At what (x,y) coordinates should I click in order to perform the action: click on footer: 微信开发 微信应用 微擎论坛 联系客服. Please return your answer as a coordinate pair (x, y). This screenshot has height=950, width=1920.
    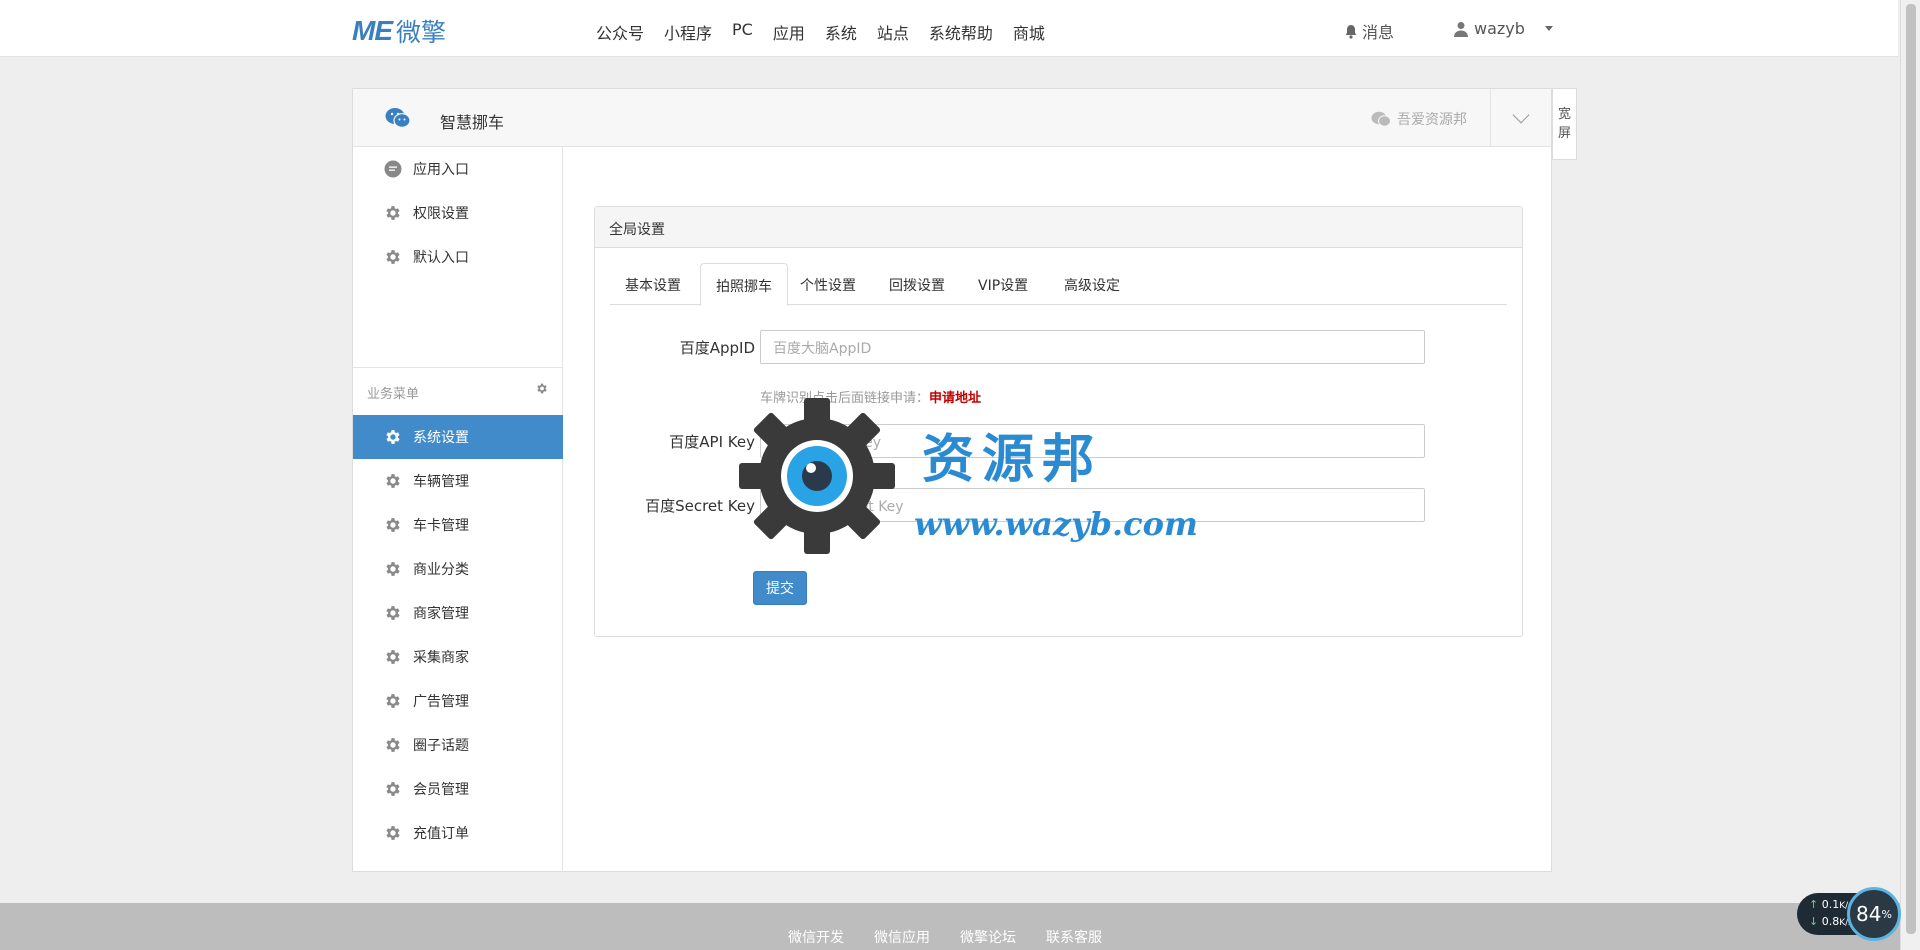
    Looking at the image, I should click on (950, 926).